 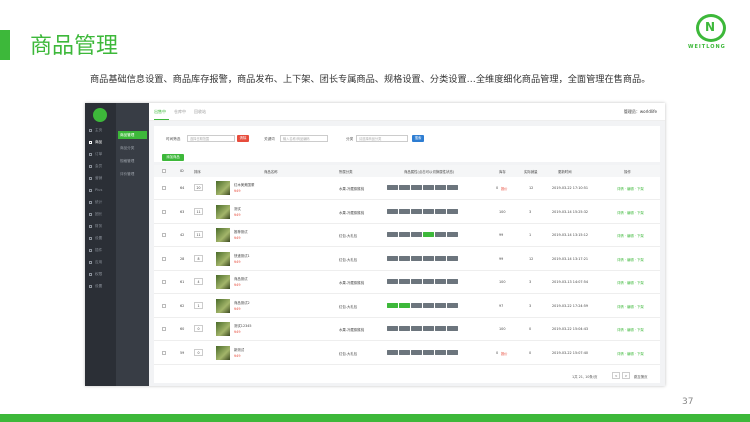 I want to click on col-sort: 排序, so click(x=197, y=171).